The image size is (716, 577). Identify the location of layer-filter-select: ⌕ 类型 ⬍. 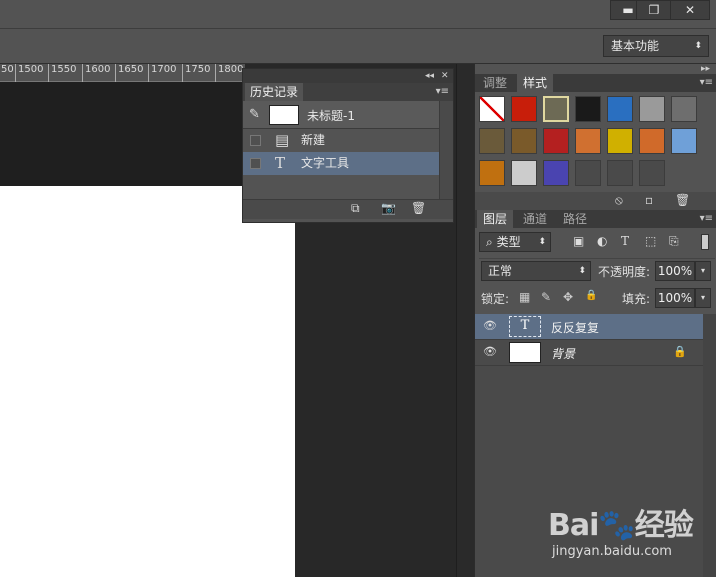
(515, 242).